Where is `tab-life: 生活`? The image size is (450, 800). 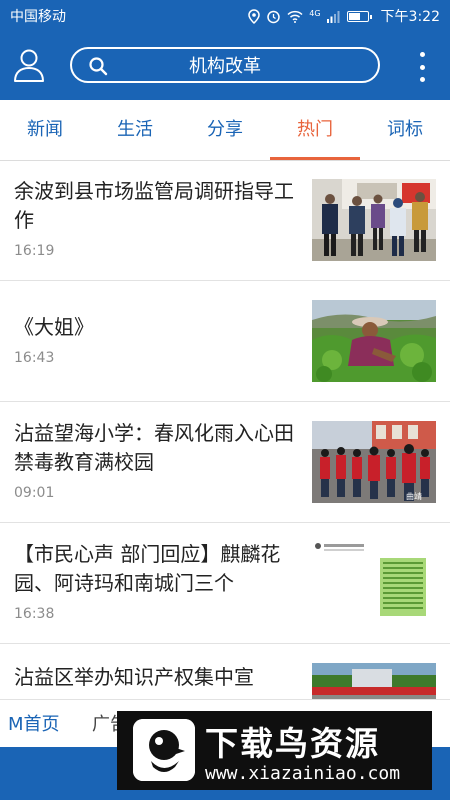 tab-life: 生活 is located at coordinates (135, 130).